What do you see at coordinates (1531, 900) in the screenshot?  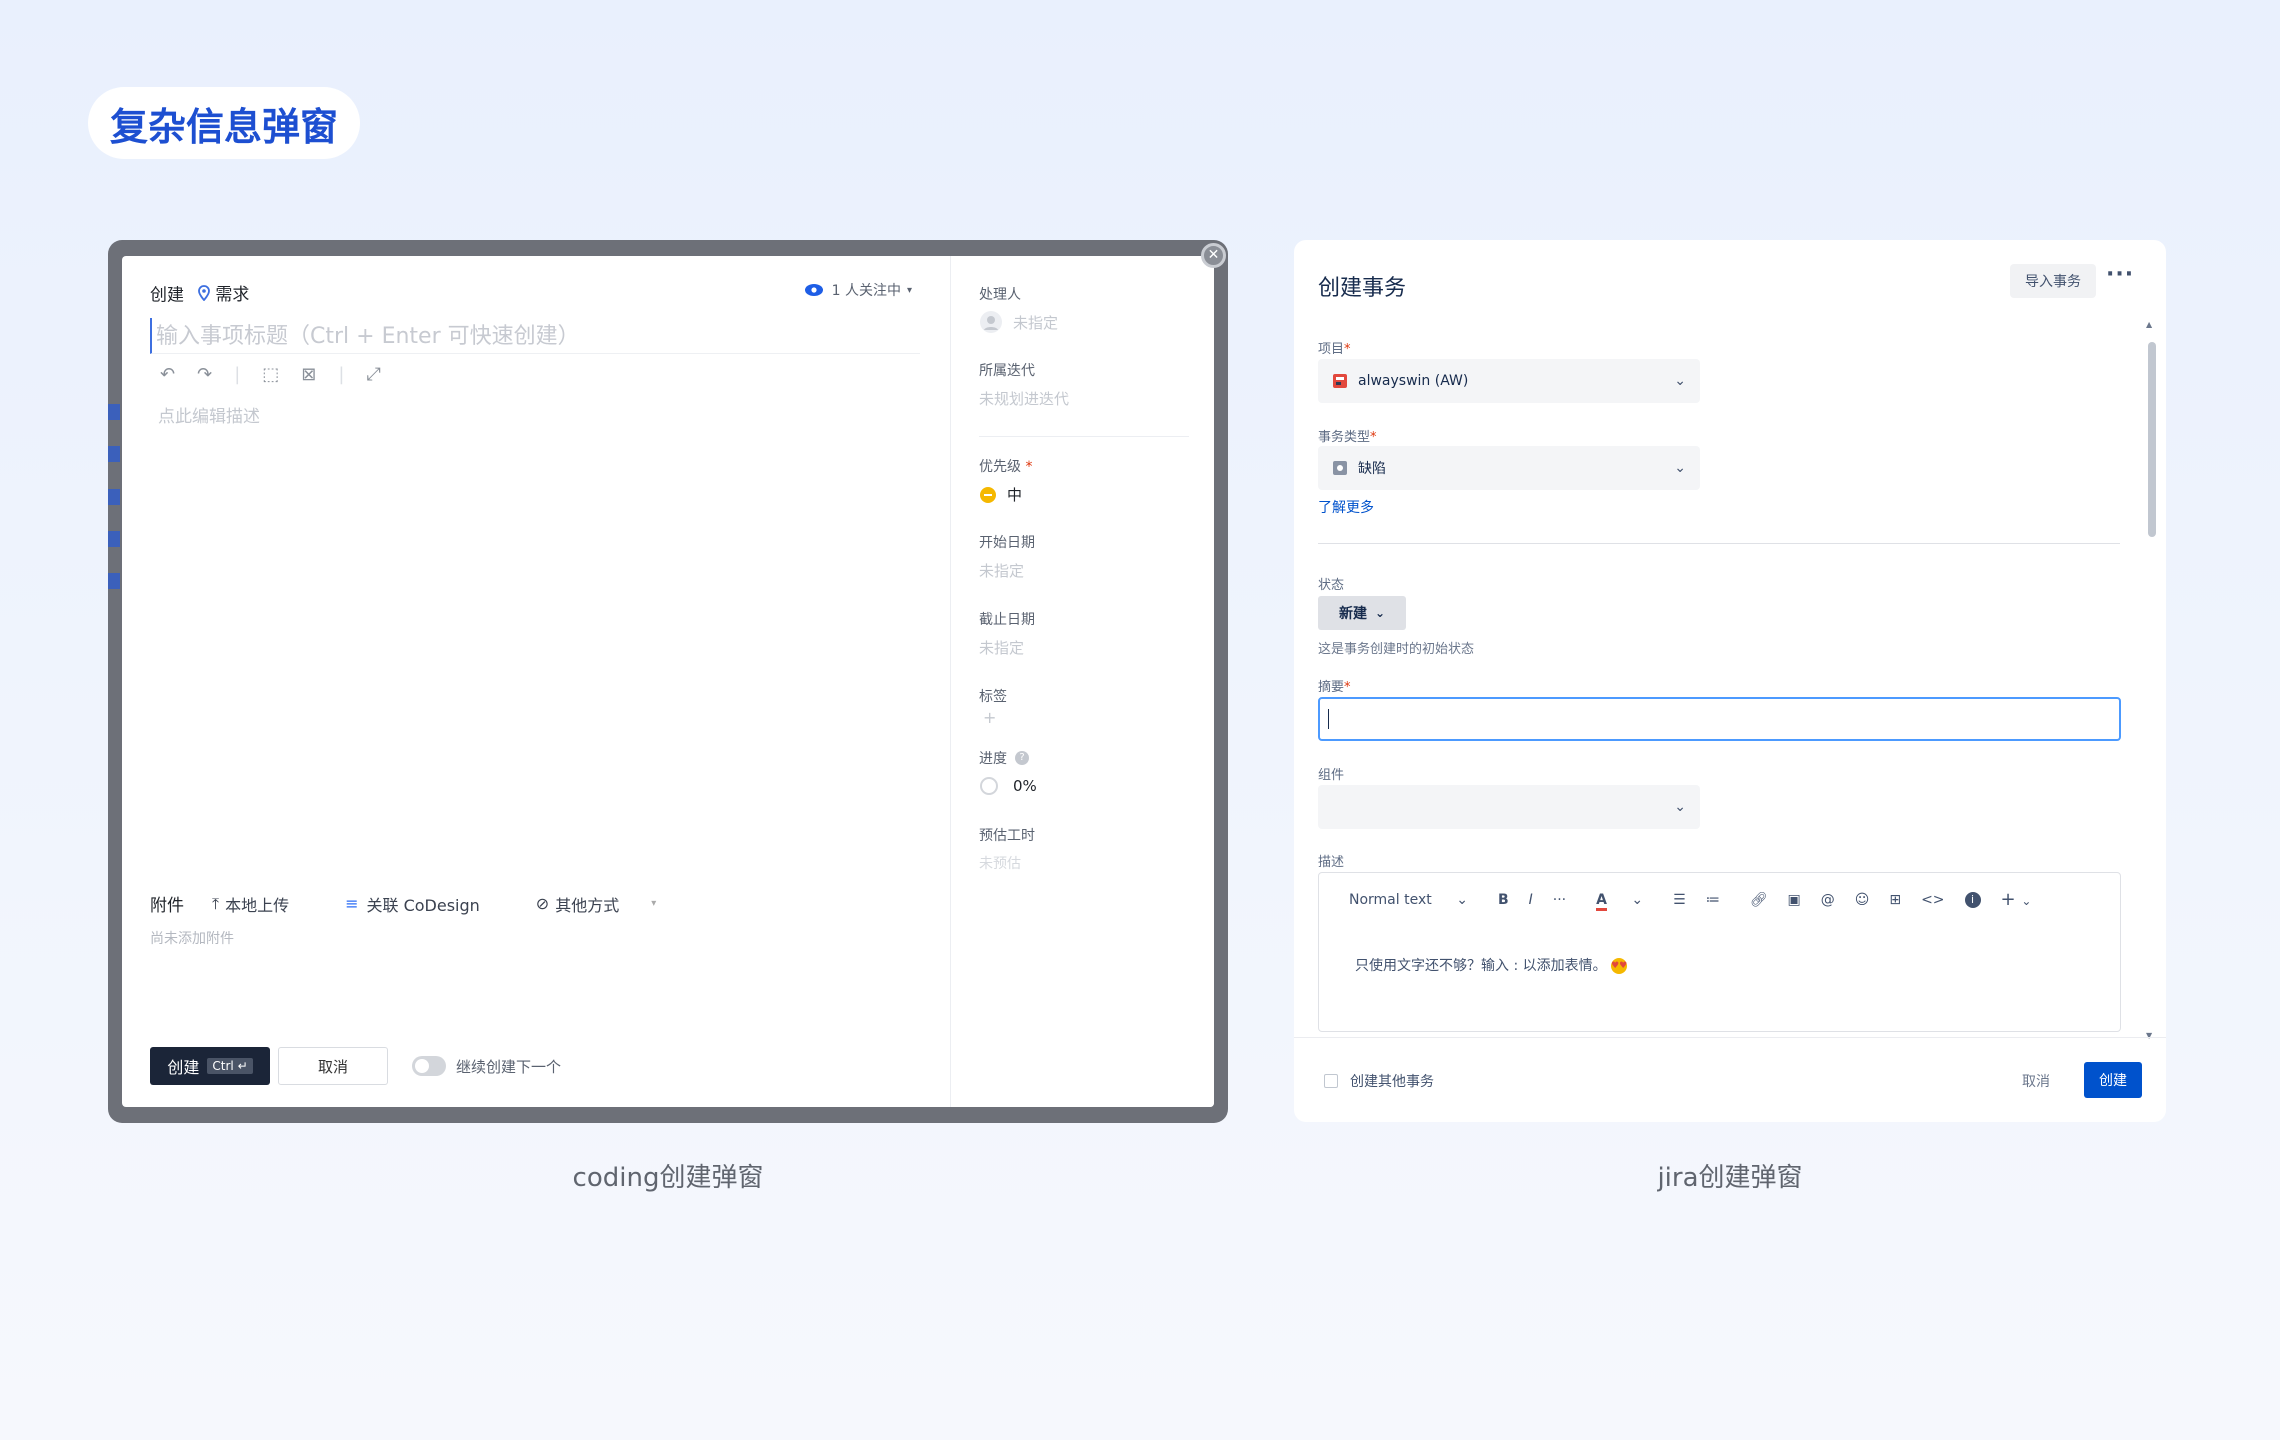 I see `italic-icon: I` at bounding box center [1531, 900].